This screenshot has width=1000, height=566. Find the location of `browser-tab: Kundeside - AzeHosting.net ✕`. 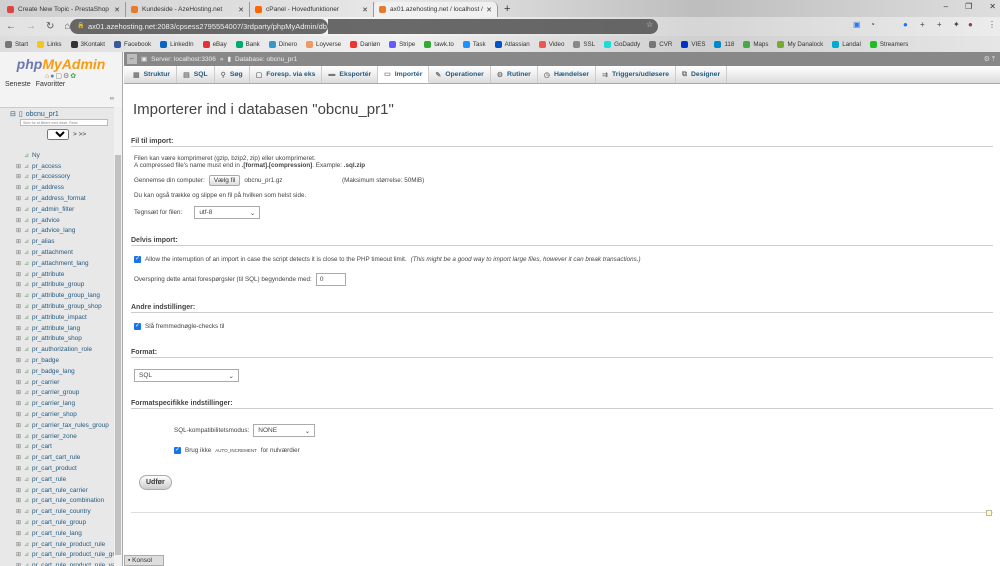

browser-tab: Kundeside - AzeHosting.net ✕ is located at coordinates (188, 9).